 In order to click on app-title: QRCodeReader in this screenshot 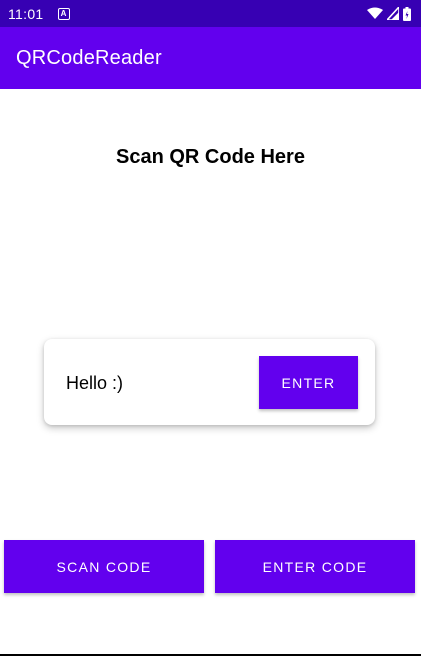, I will do `click(89, 57)`.